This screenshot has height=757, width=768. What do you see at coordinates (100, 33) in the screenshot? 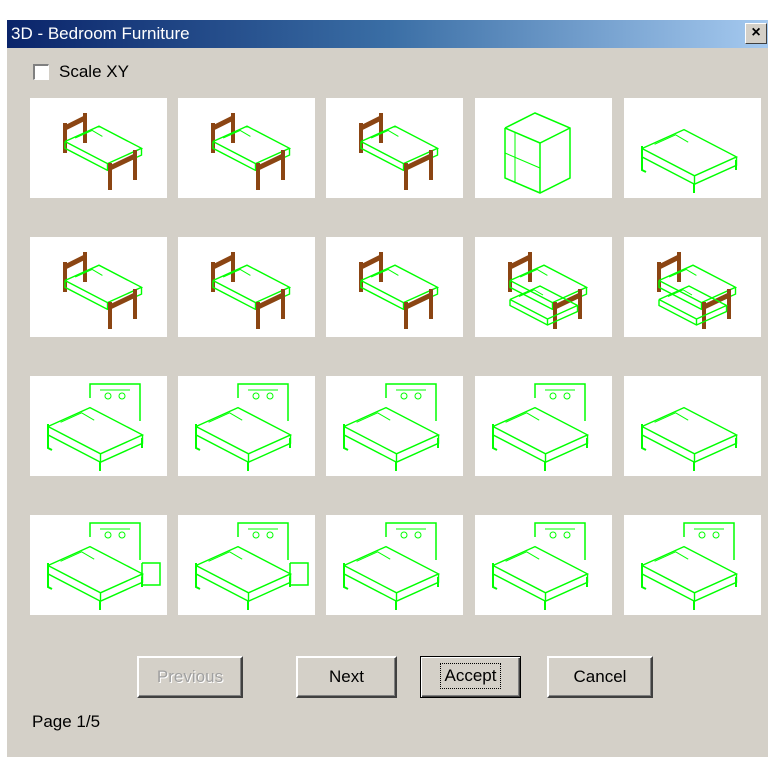
I see `window-title: 3D - Bedroom Furniture` at bounding box center [100, 33].